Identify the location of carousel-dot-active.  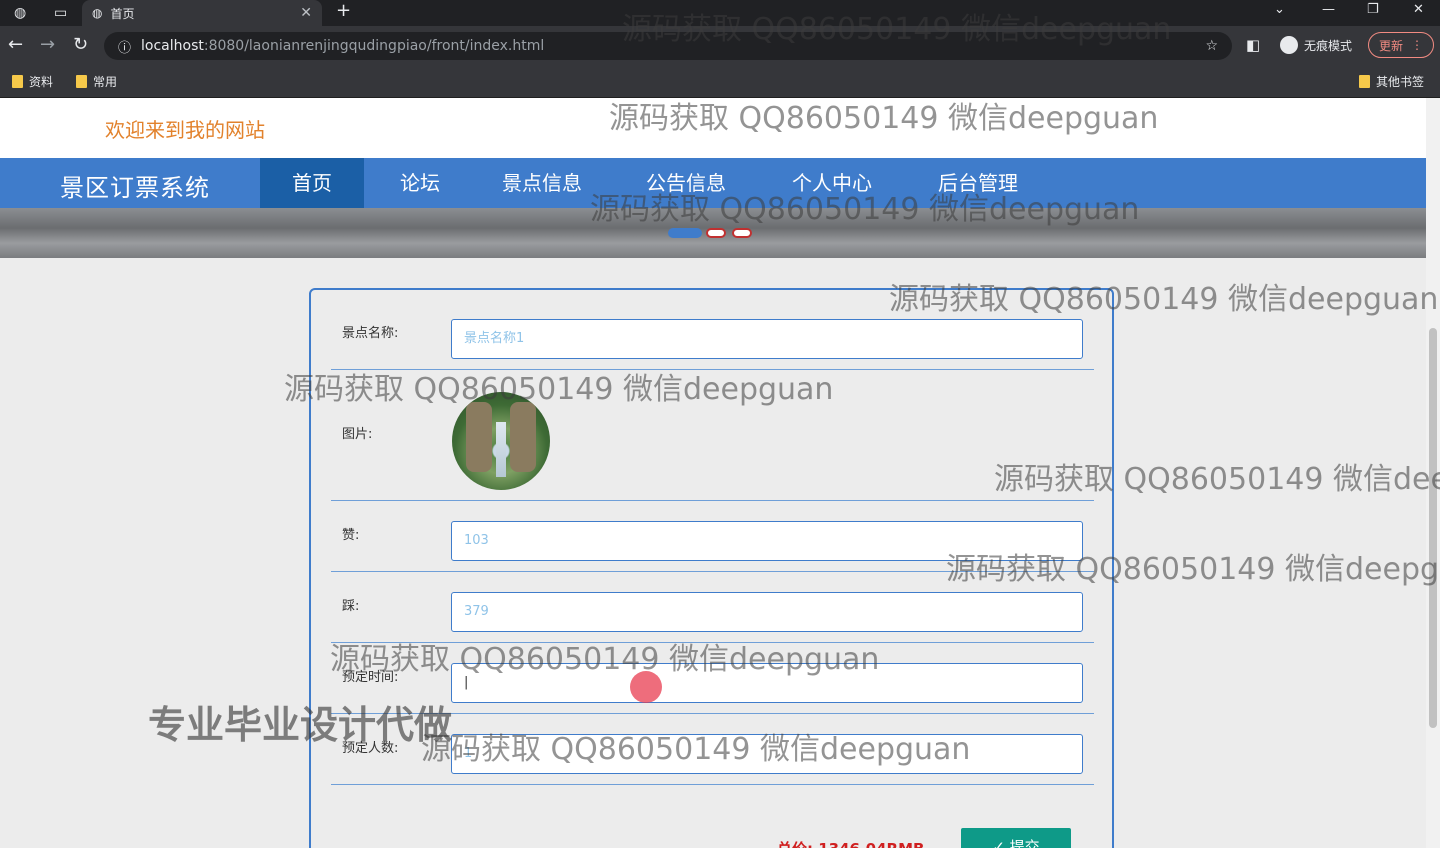
(685, 233).